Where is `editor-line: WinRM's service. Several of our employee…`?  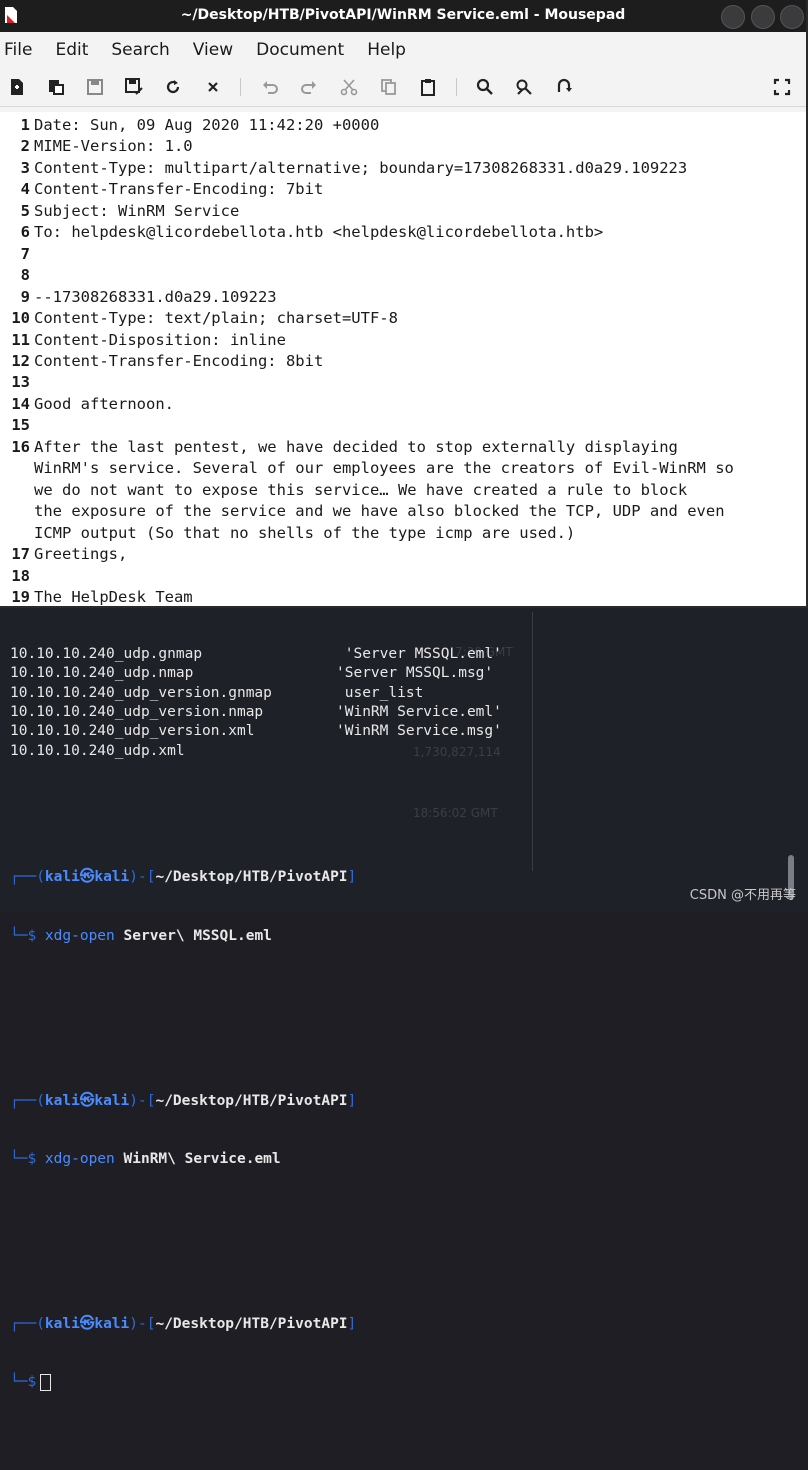
editor-line: WinRM's service. Several of our employee… is located at coordinates (367, 468).